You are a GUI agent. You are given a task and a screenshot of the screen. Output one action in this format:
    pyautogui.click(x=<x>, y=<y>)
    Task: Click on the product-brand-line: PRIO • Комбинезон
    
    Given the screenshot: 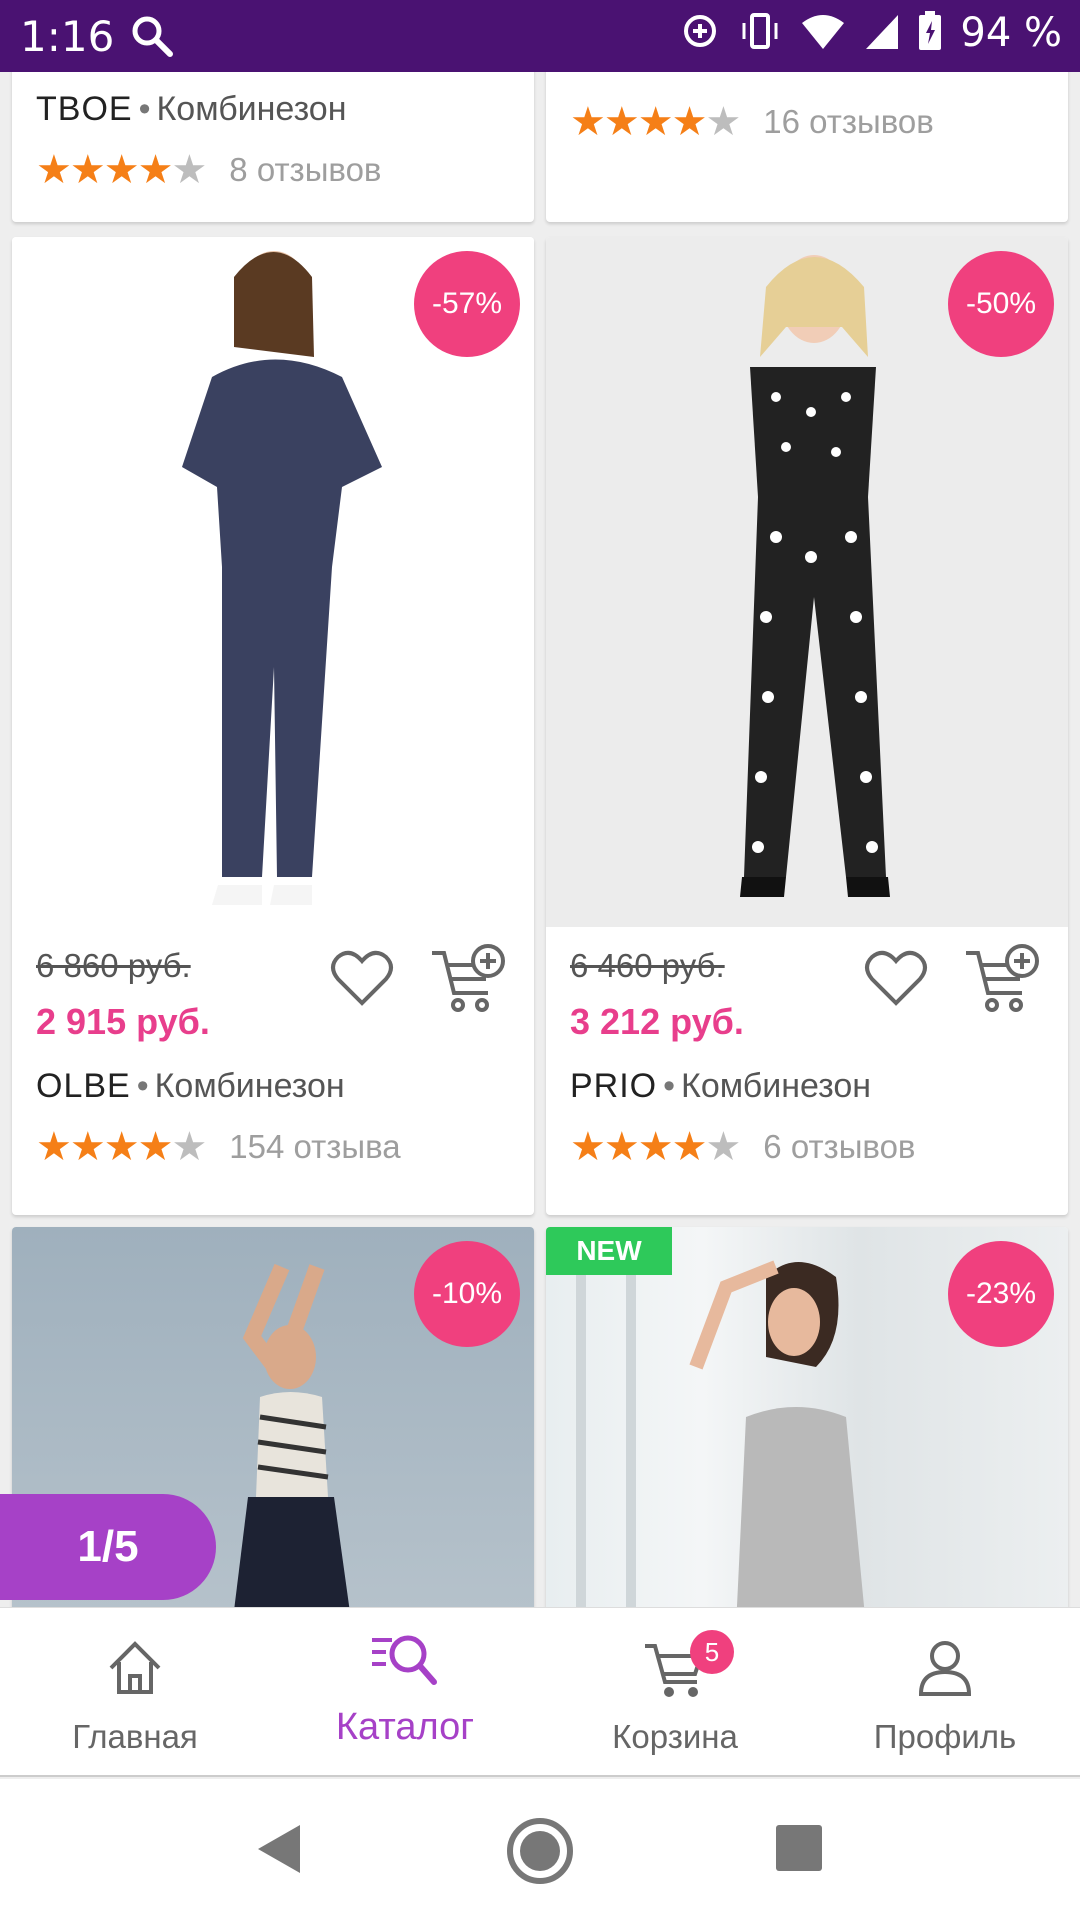 What is the action you would take?
    pyautogui.click(x=721, y=1086)
    